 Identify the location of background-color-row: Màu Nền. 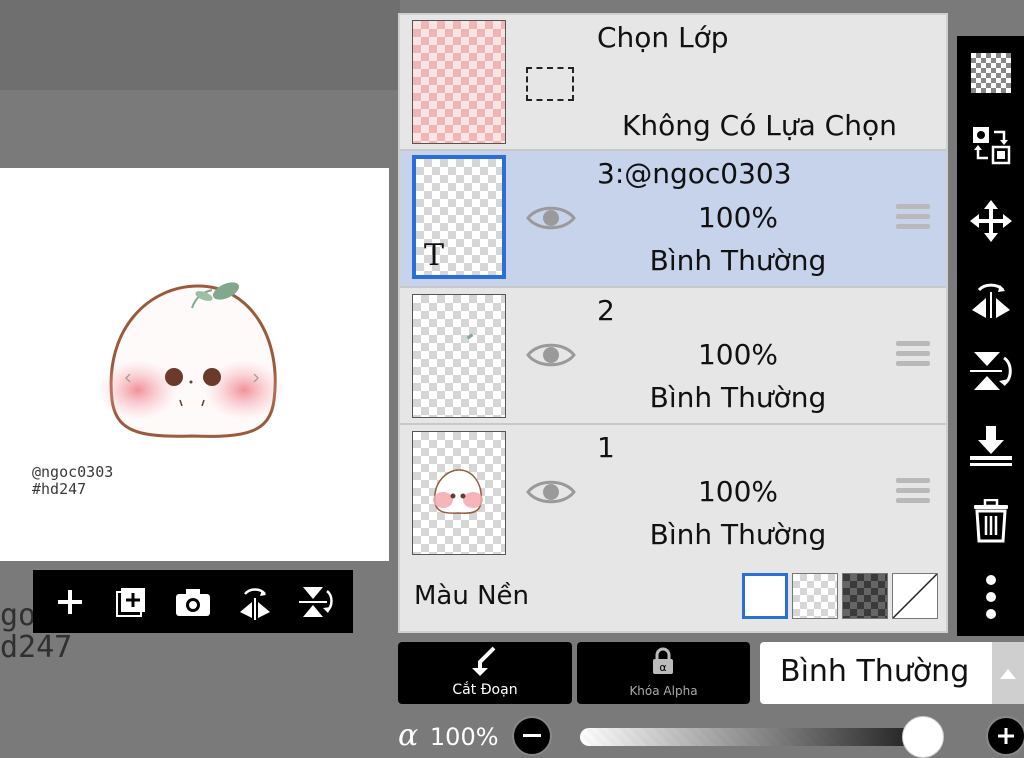
(673, 597).